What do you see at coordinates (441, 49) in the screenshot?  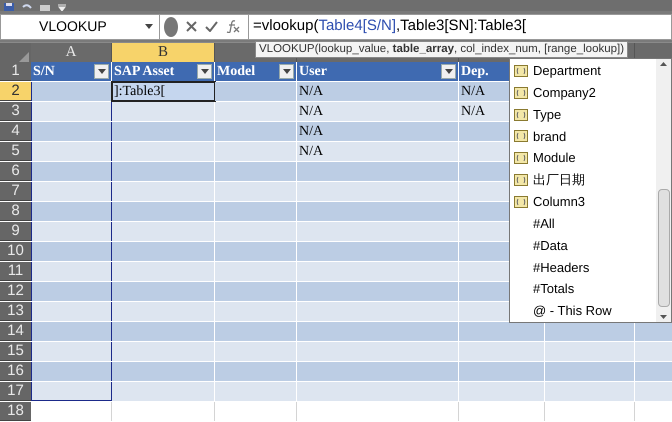 I see `function-tooltip: VLOOKUP(lookup_value, table_array, col_index_num, [range_lookup])` at bounding box center [441, 49].